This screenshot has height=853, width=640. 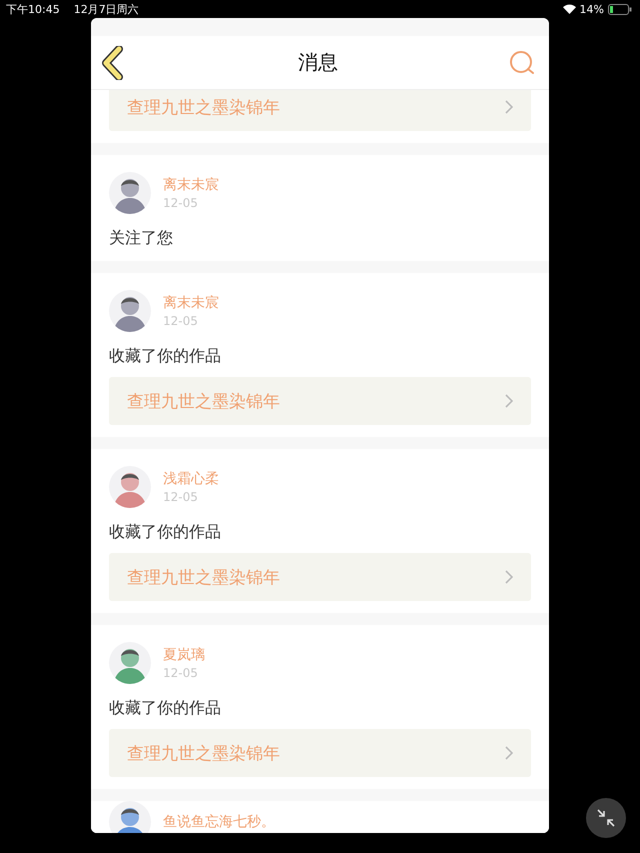 I want to click on collapse-icon, so click(x=606, y=818).